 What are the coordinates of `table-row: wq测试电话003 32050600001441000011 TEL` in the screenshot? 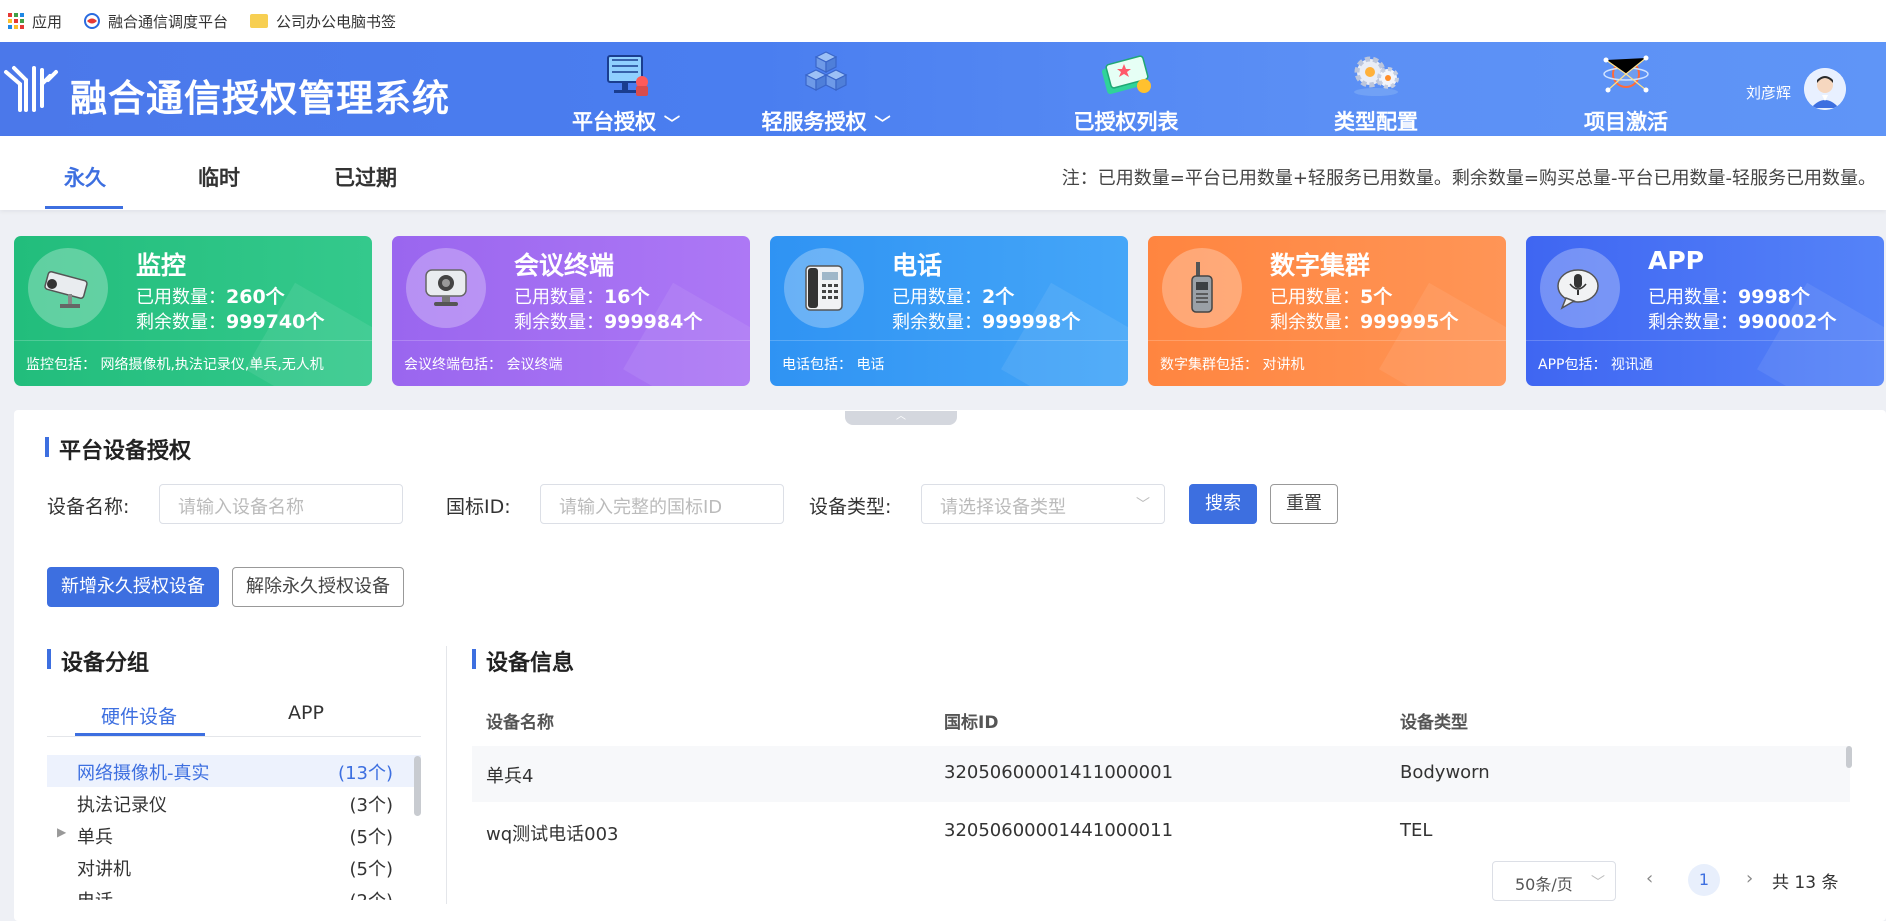 It's located at (1161, 832).